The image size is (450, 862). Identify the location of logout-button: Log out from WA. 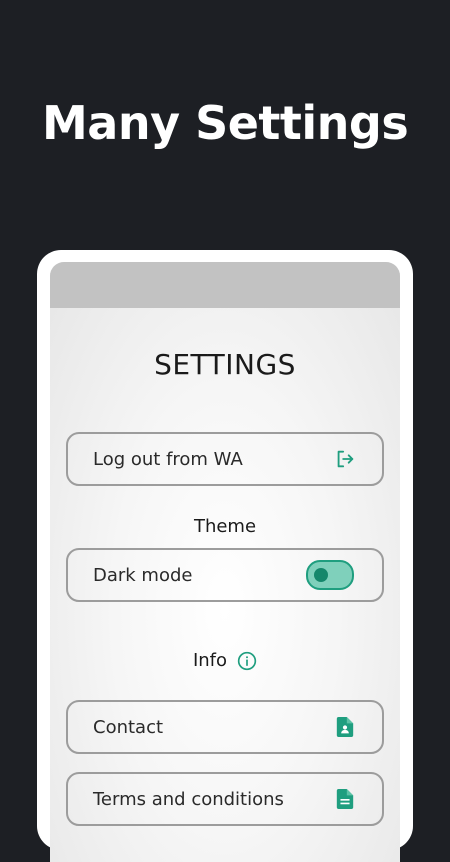
(225, 459).